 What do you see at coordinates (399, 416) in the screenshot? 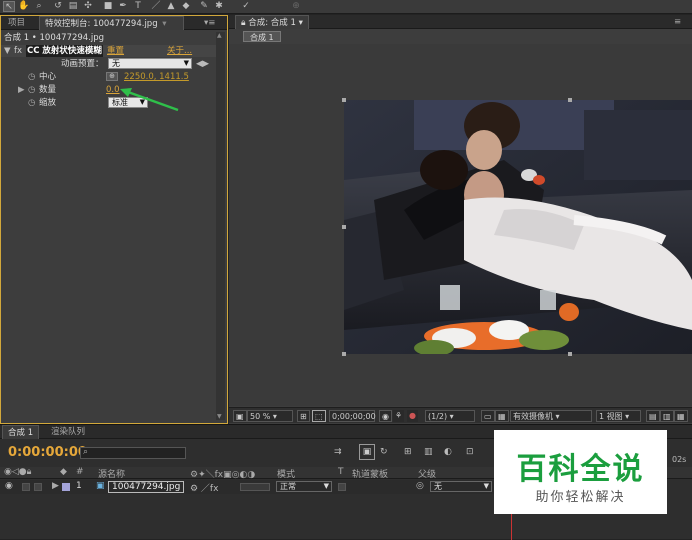
I see `show-snapshot-icon: ⚘` at bounding box center [399, 416].